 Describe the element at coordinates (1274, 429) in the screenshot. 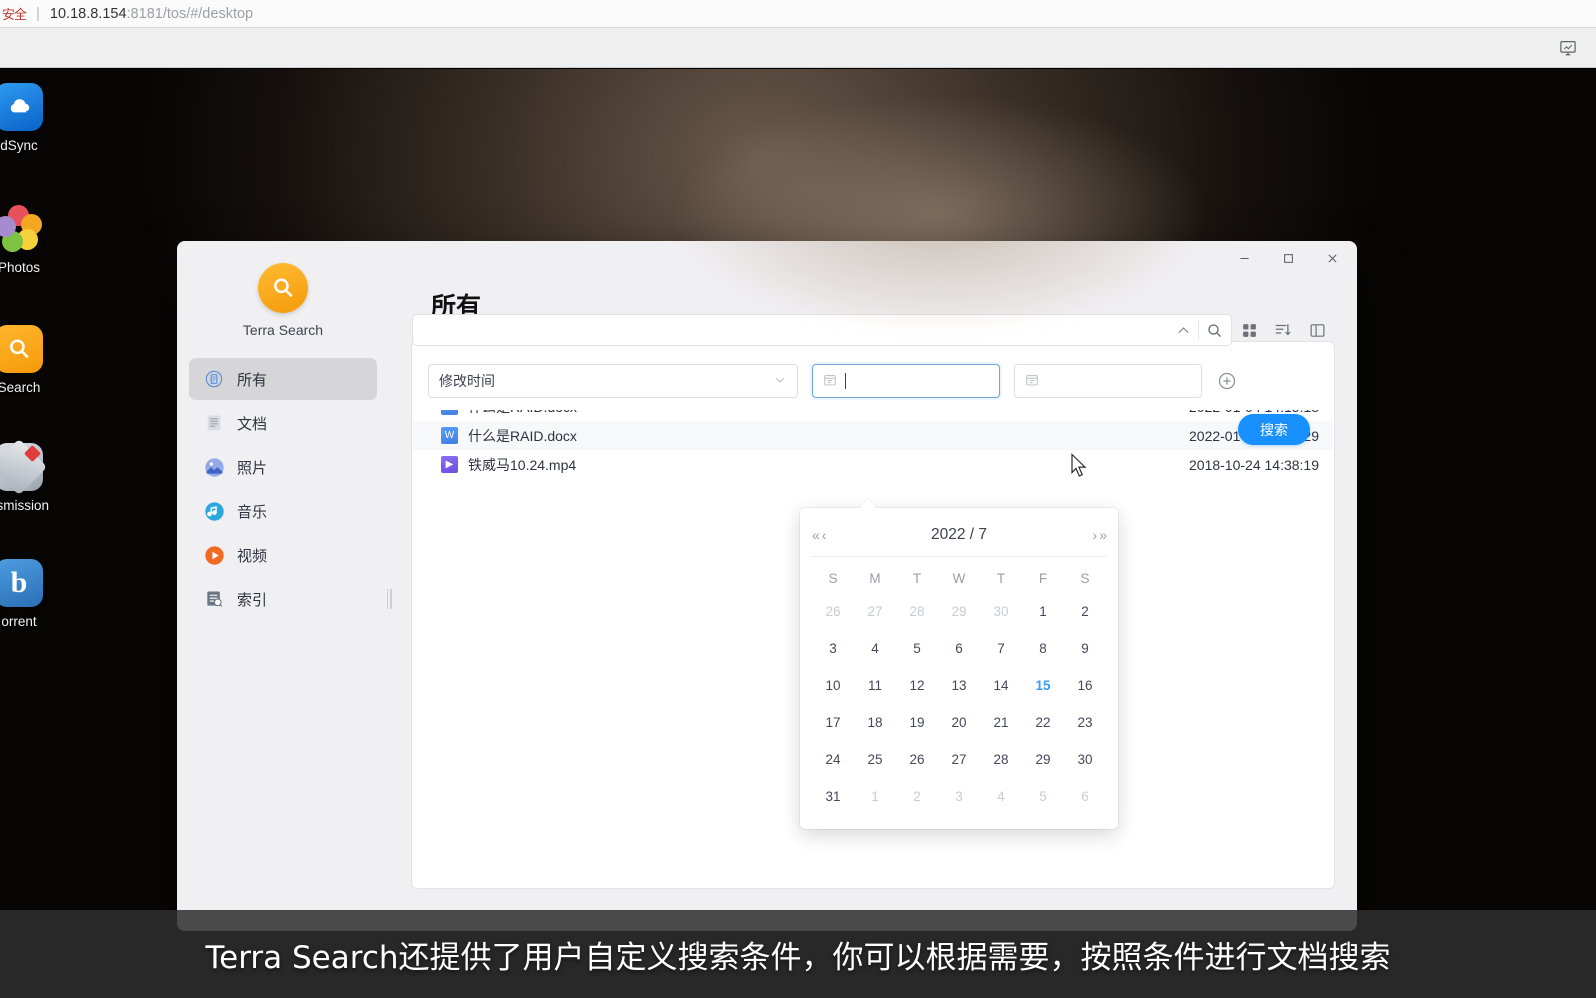

I see `search-button: 搜索` at that location.